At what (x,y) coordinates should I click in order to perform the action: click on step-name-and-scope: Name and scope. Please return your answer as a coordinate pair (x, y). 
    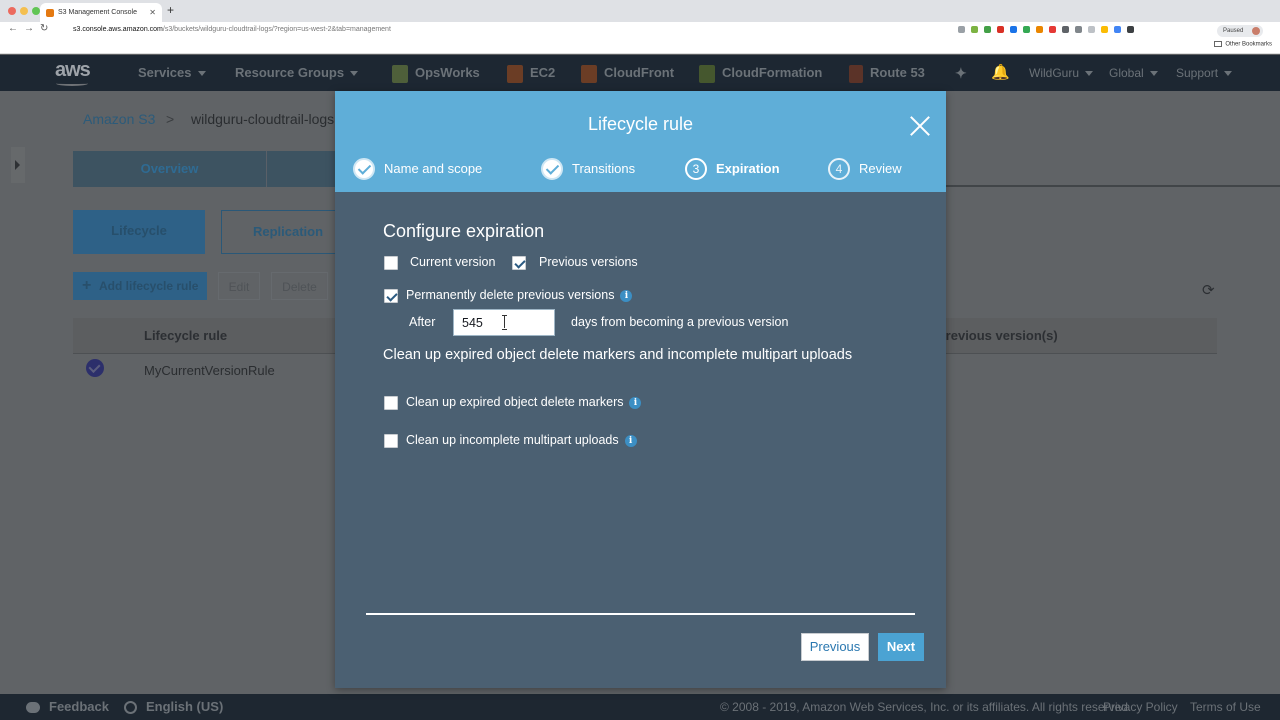
    Looking at the image, I should click on (417, 169).